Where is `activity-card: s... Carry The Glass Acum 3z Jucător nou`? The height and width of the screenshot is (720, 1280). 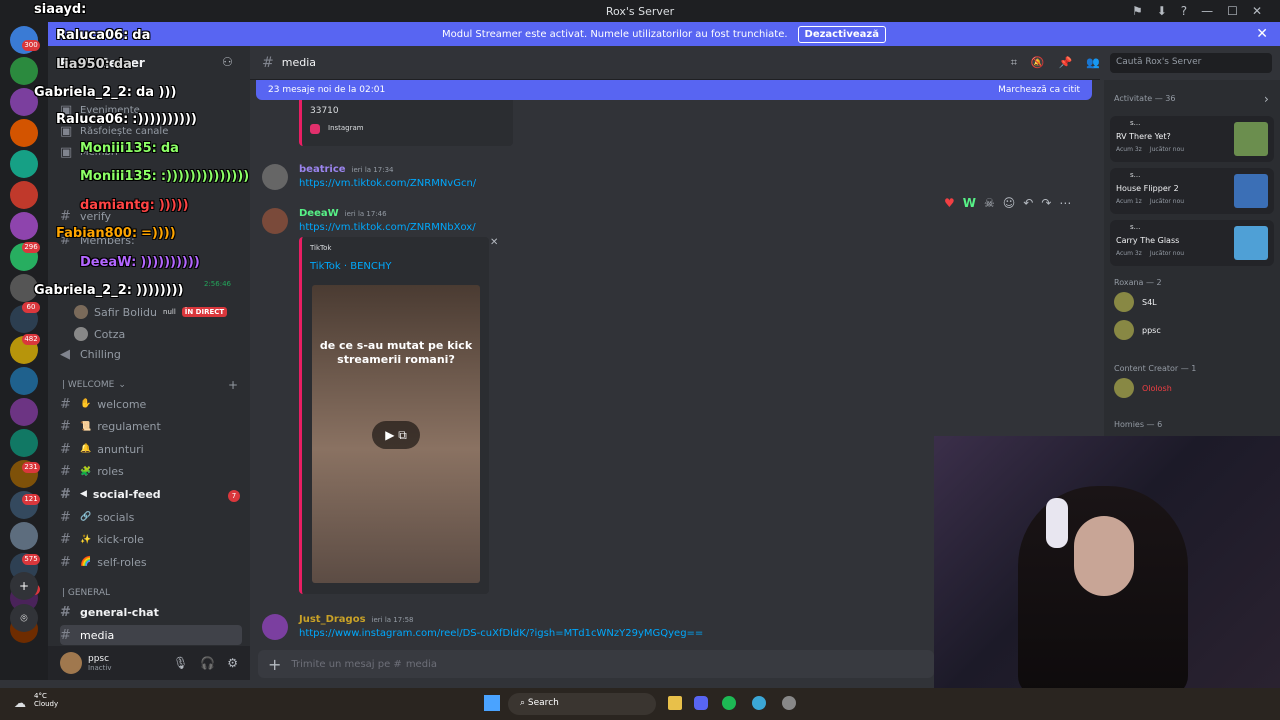
activity-card: s... Carry The Glass Acum 3z Jucător nou is located at coordinates (1192, 243).